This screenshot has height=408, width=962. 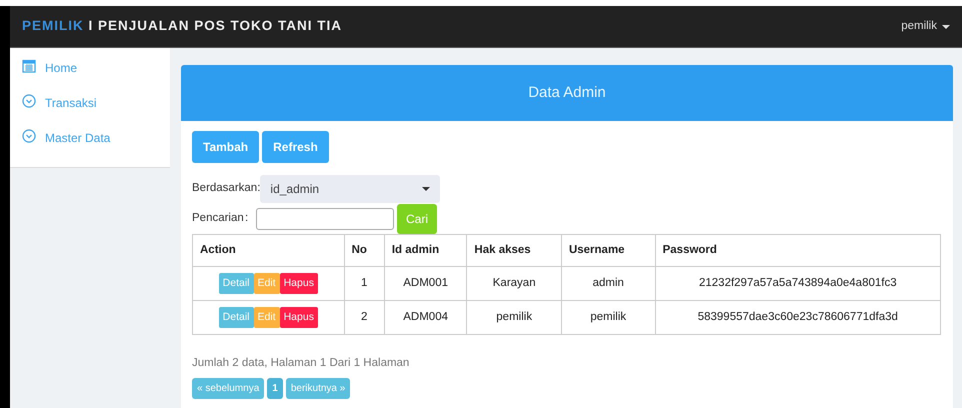 I want to click on table-cell: 21232f297a57a5a743894a0e4a801fc3, so click(x=797, y=283).